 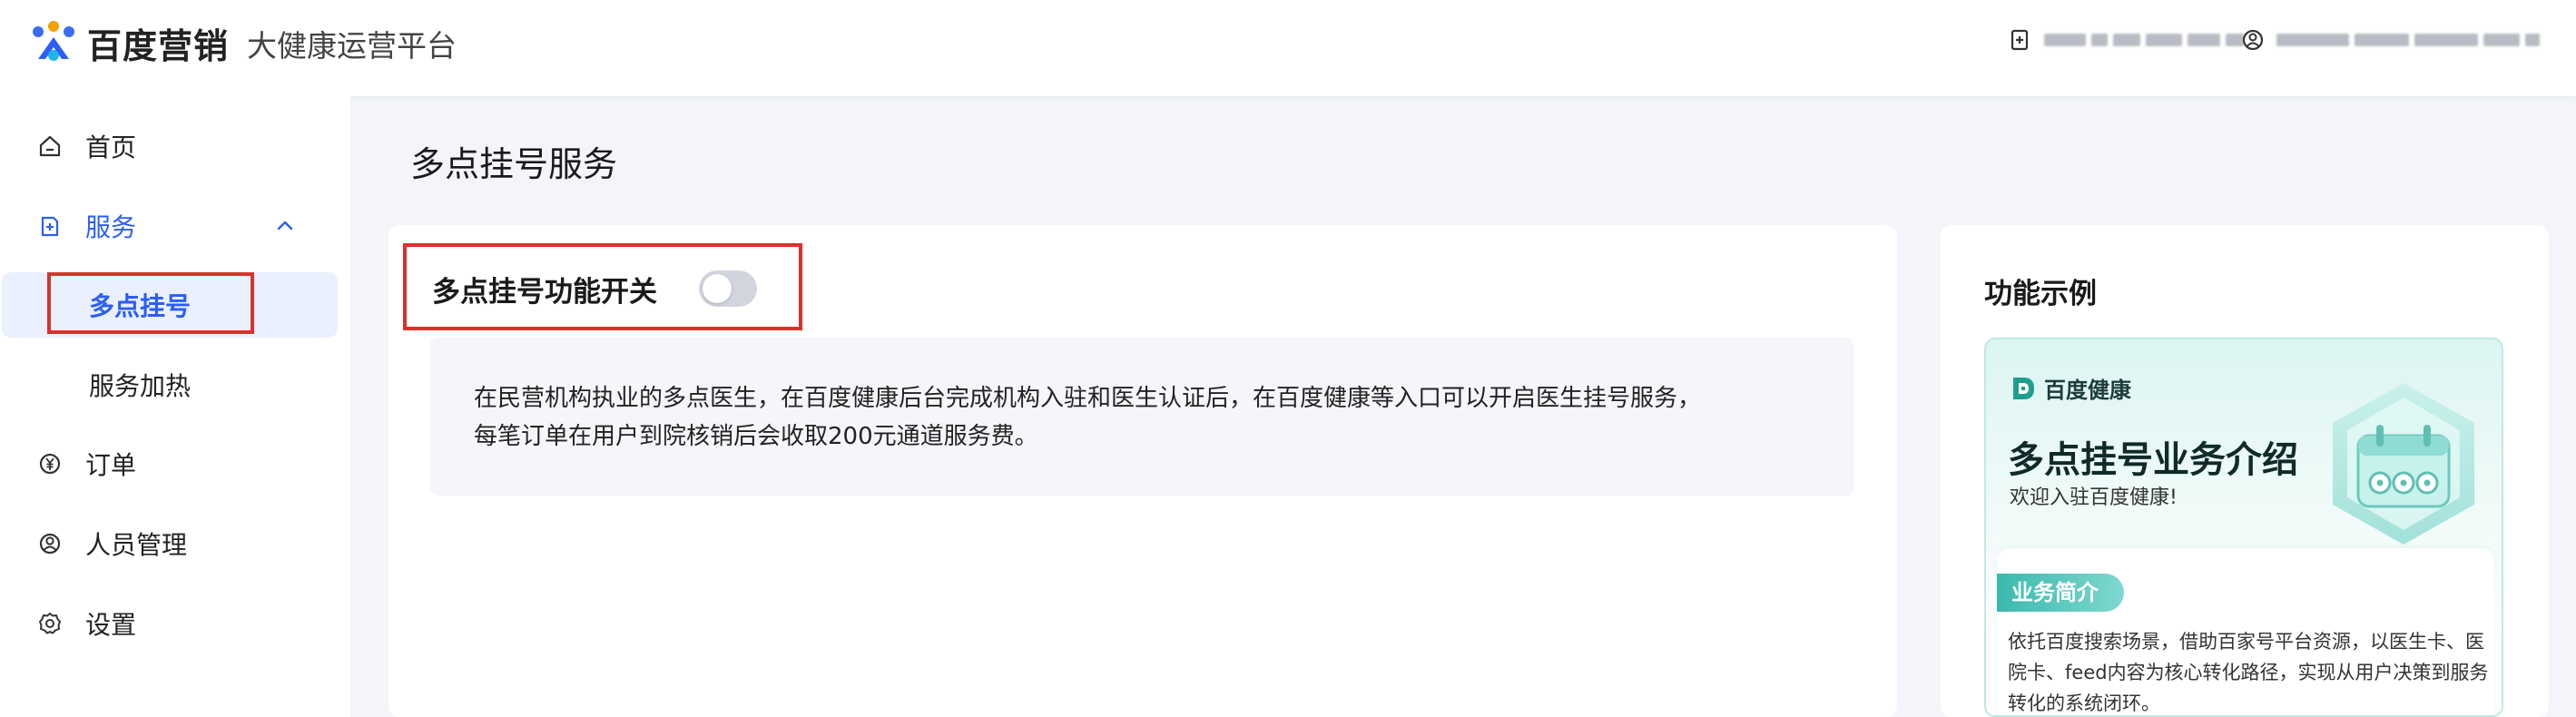 What do you see at coordinates (175, 226) in the screenshot?
I see `sidebar-item-service: 服务` at bounding box center [175, 226].